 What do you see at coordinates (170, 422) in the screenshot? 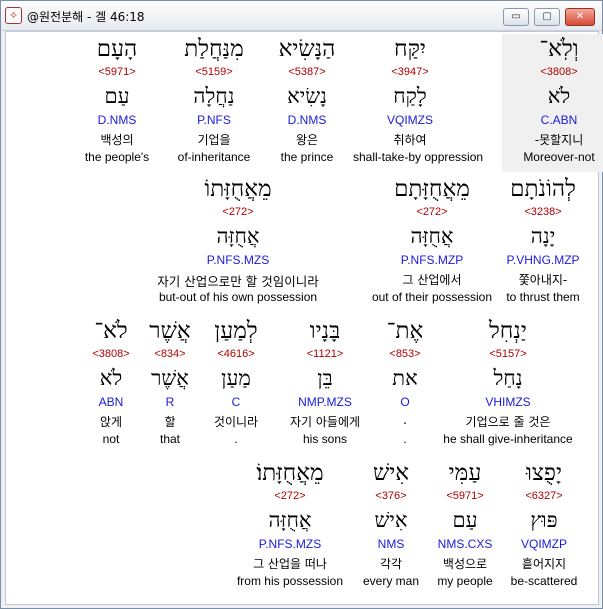
I see `korean-gloss: 할` at bounding box center [170, 422].